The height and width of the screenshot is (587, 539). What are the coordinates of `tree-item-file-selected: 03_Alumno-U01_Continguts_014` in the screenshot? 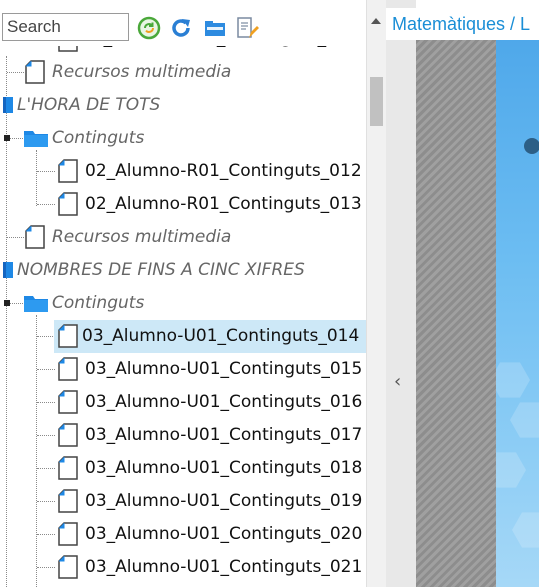 It's located at (183, 336).